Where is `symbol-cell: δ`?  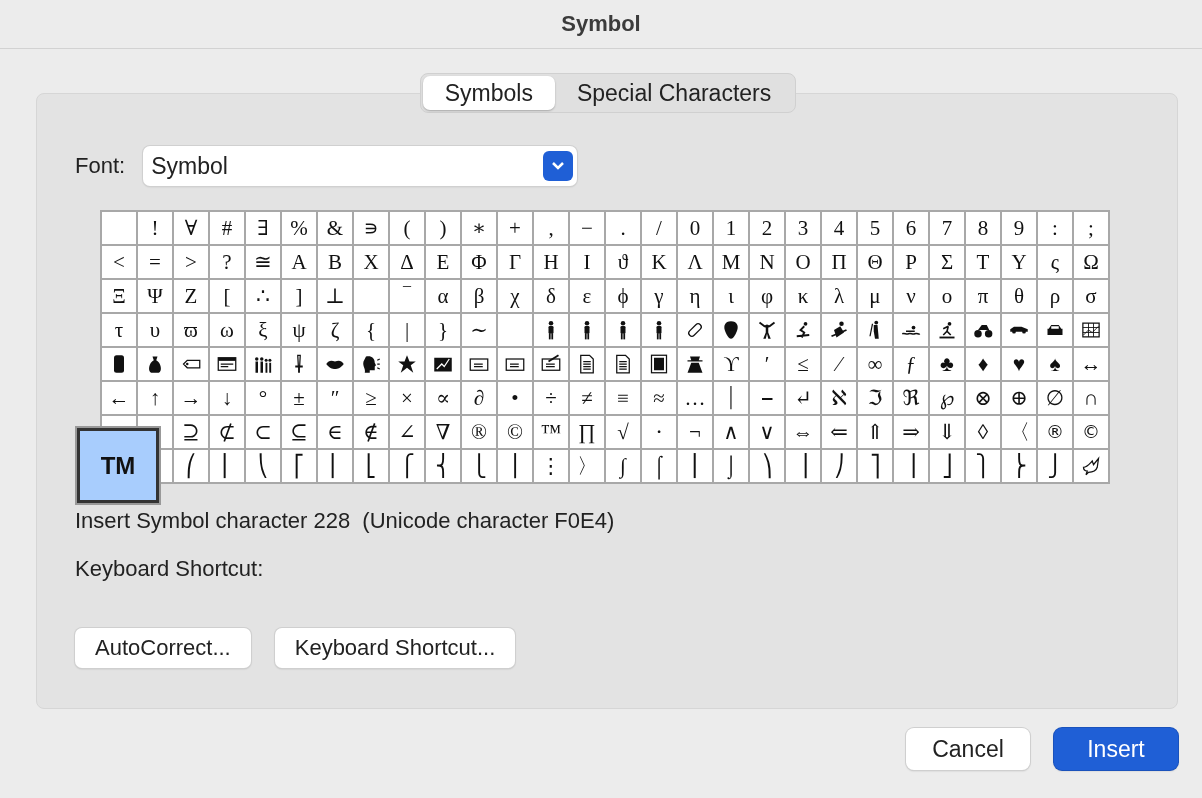 symbol-cell: δ is located at coordinates (552, 297).